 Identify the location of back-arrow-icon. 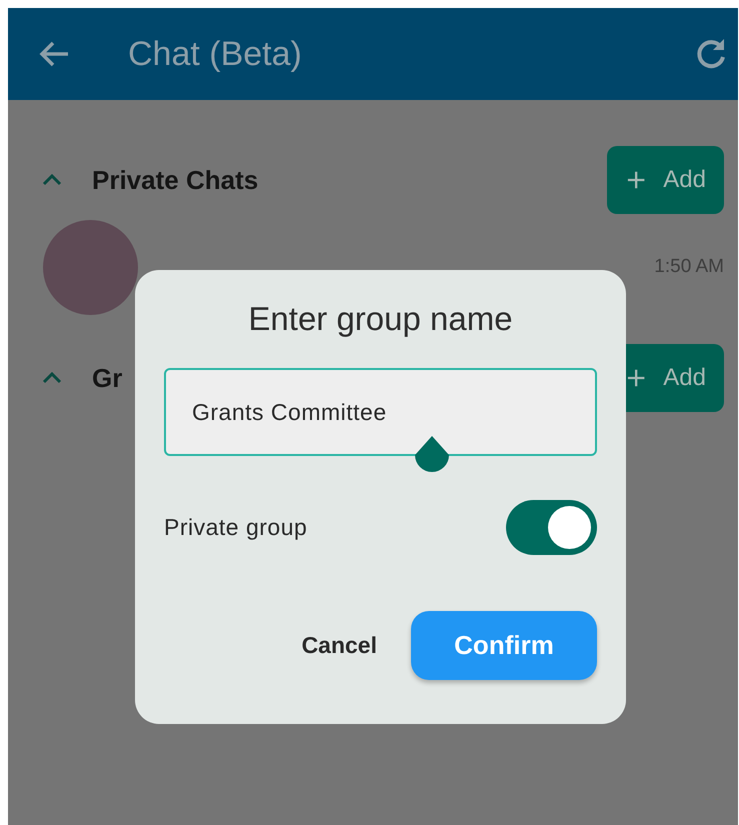
(54, 54).